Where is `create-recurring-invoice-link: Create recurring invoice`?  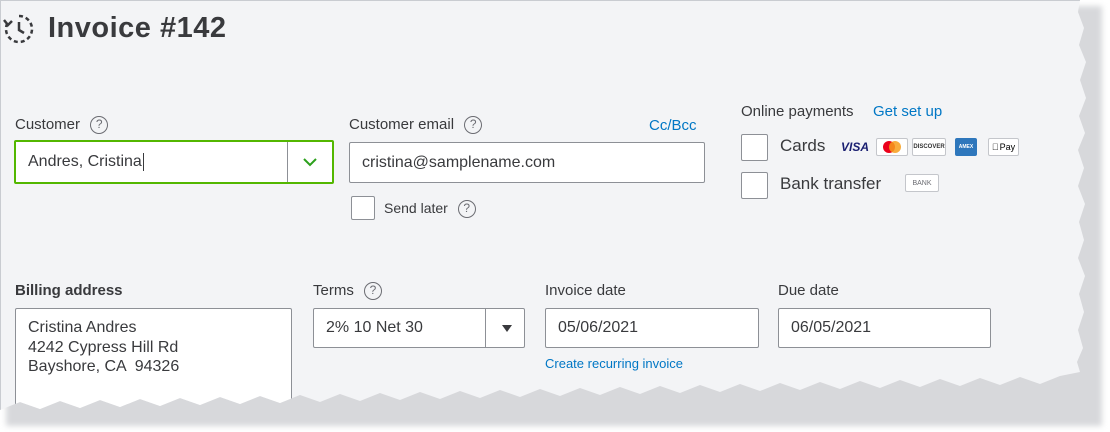 create-recurring-invoice-link: Create recurring invoice is located at coordinates (614, 363).